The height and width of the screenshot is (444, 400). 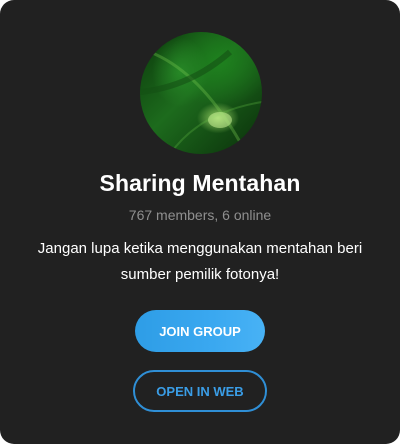 What do you see at coordinates (200, 391) in the screenshot?
I see `open-in-web-button: OPEN IN WEB` at bounding box center [200, 391].